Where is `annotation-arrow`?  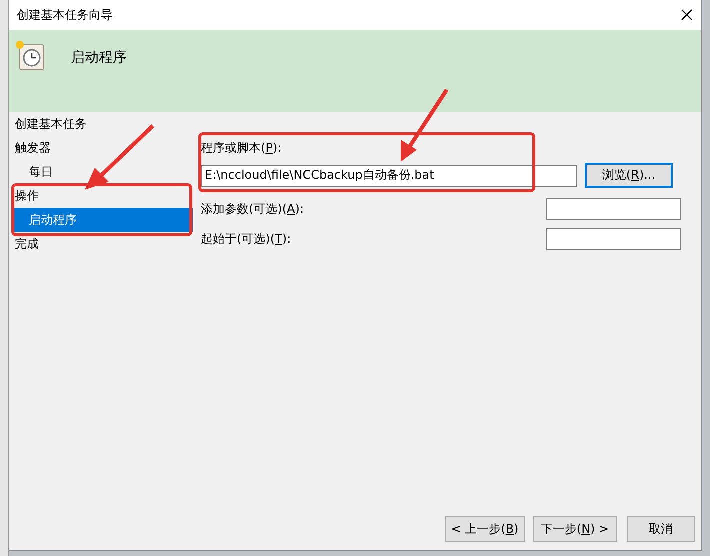 annotation-arrow is located at coordinates (119, 157).